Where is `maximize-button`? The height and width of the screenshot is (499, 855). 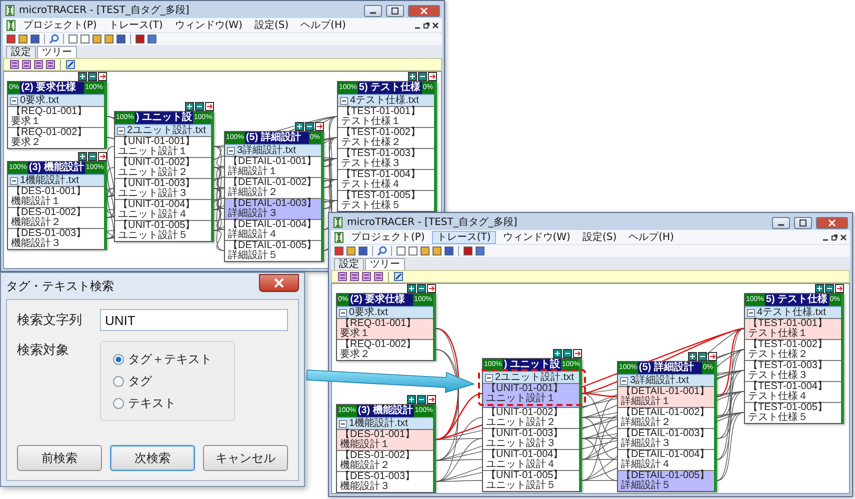 maximize-button is located at coordinates (803, 222).